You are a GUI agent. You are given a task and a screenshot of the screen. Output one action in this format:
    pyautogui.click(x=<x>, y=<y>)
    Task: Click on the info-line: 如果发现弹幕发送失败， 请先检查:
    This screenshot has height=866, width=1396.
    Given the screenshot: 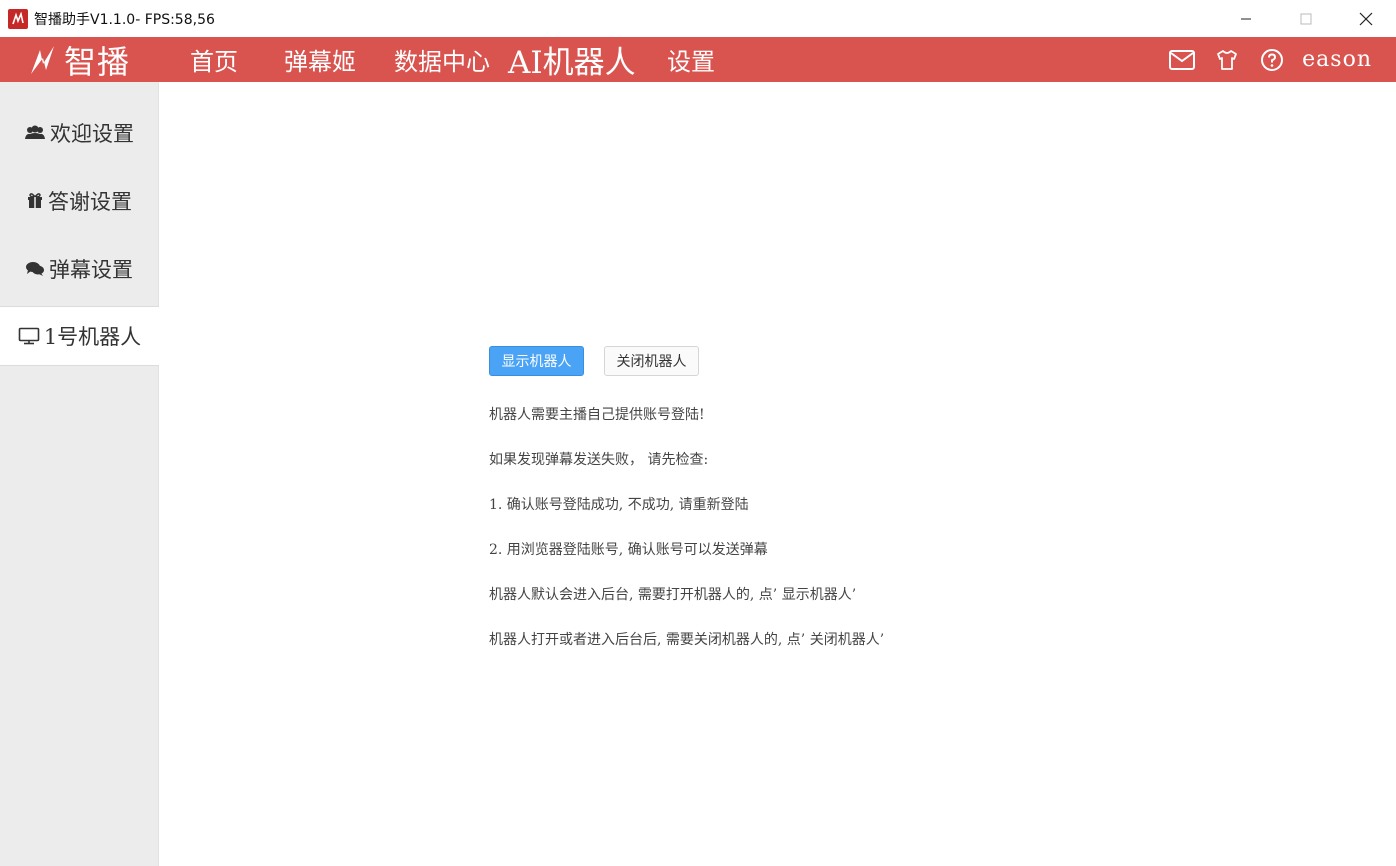 What is the action you would take?
    pyautogui.click(x=599, y=460)
    